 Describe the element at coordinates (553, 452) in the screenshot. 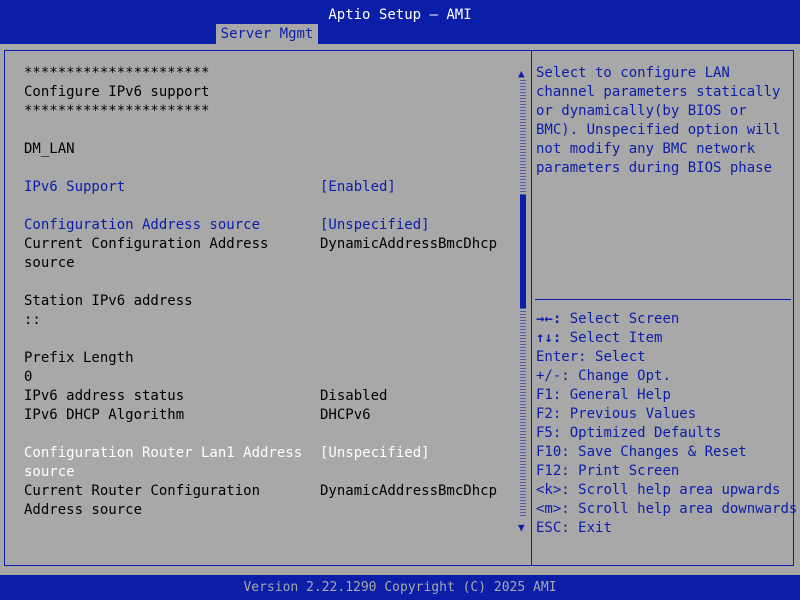

I see `key-name: F10:` at that location.